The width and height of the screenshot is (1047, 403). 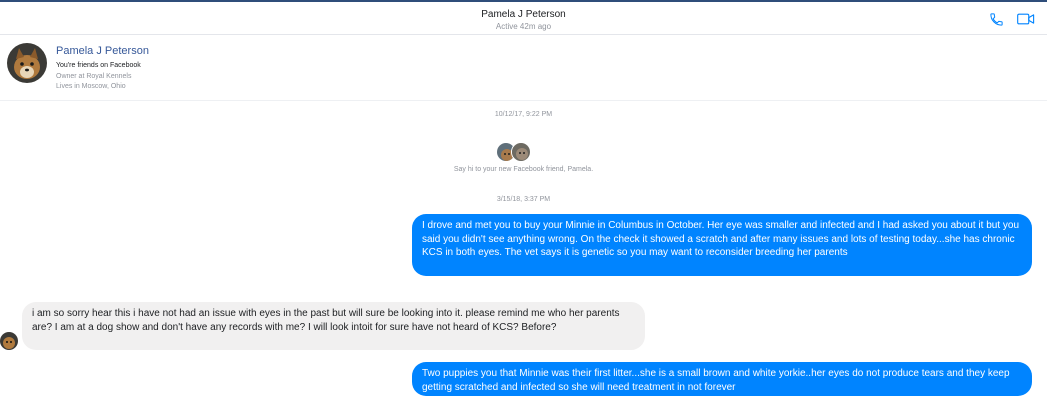 What do you see at coordinates (996, 19) in the screenshot?
I see `phone-icon` at bounding box center [996, 19].